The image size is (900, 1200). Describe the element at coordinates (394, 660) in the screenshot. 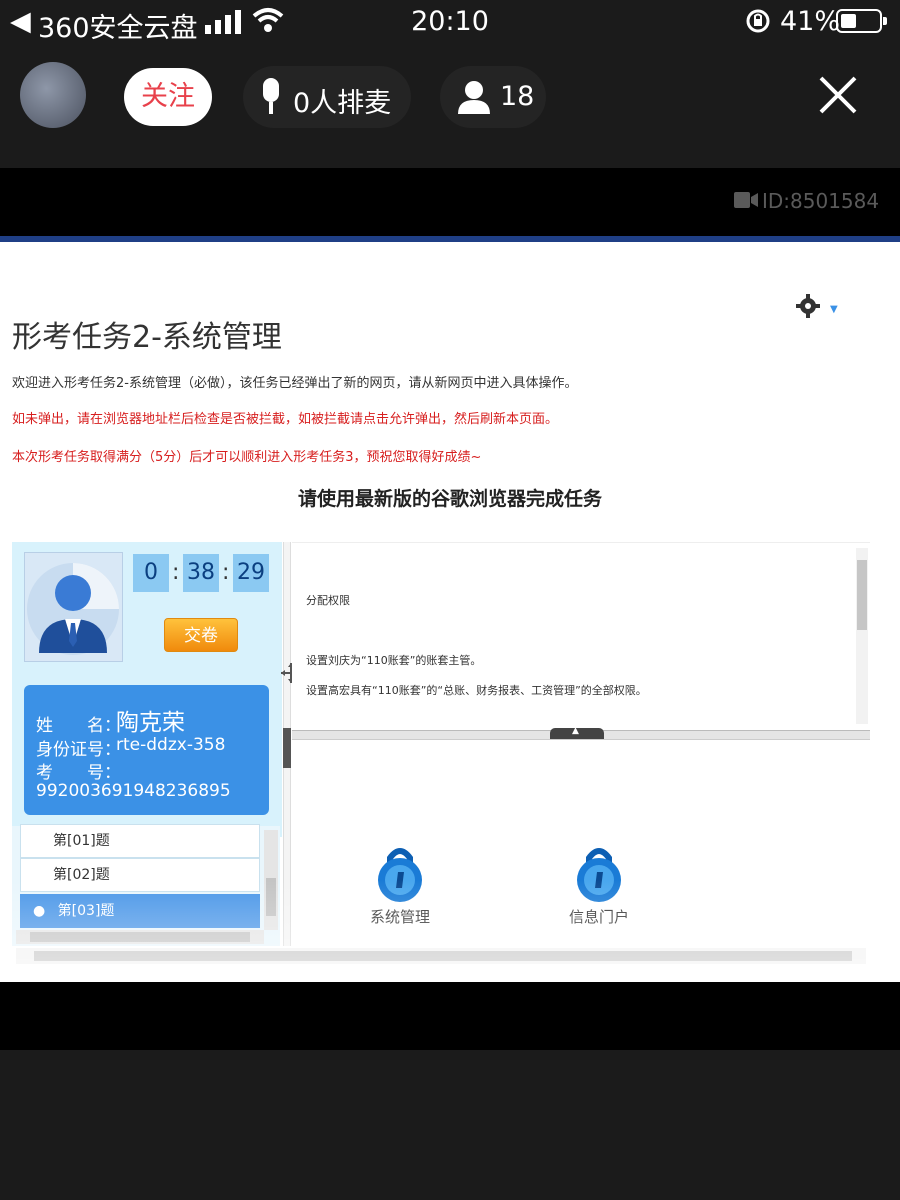

I see `task-line-1: 设置刘庆为“110账套”的账套主管。` at that location.